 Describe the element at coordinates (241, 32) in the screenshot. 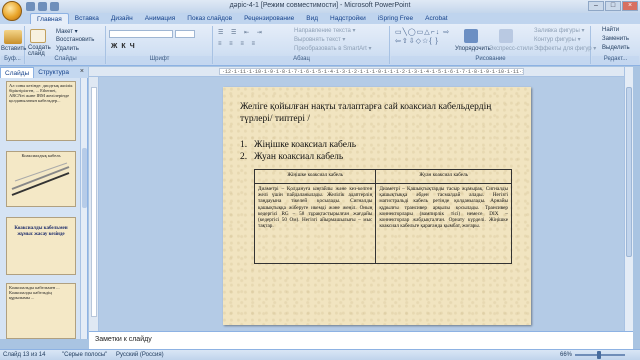

I see `list-buttons: ☰ ☰ ⇤ ⇥` at that location.